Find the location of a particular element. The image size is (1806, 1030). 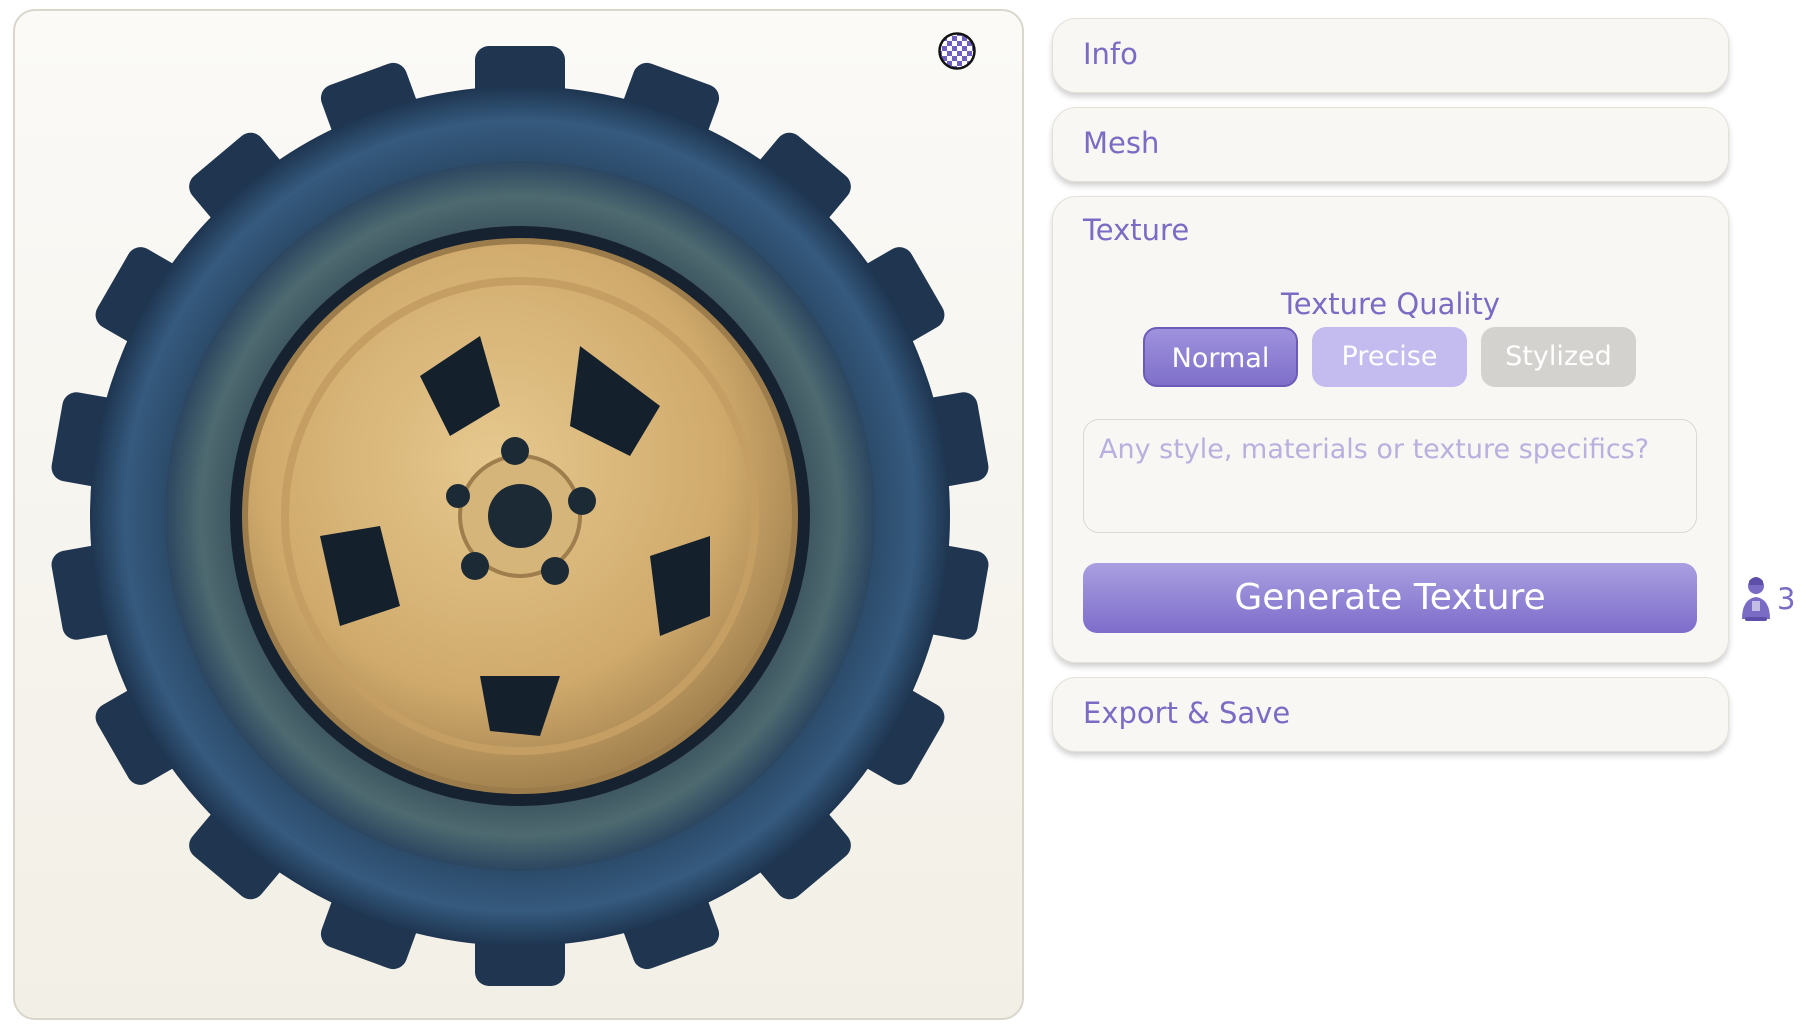

quality-normal-button: Normal is located at coordinates (1220, 357).